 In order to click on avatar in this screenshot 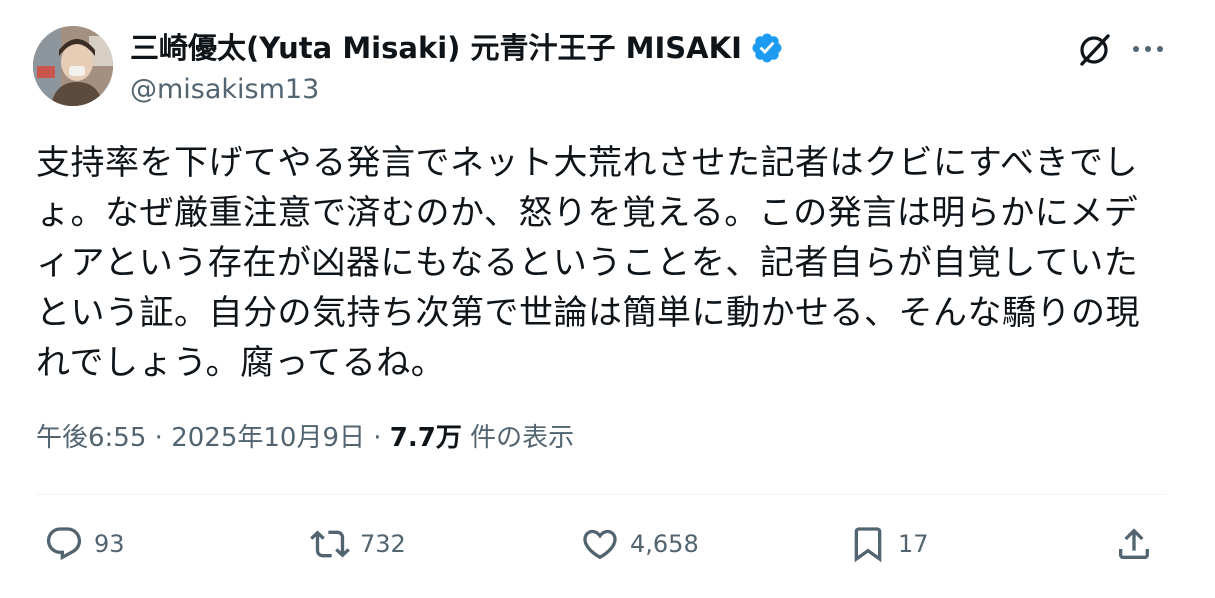, I will do `click(73, 66)`.